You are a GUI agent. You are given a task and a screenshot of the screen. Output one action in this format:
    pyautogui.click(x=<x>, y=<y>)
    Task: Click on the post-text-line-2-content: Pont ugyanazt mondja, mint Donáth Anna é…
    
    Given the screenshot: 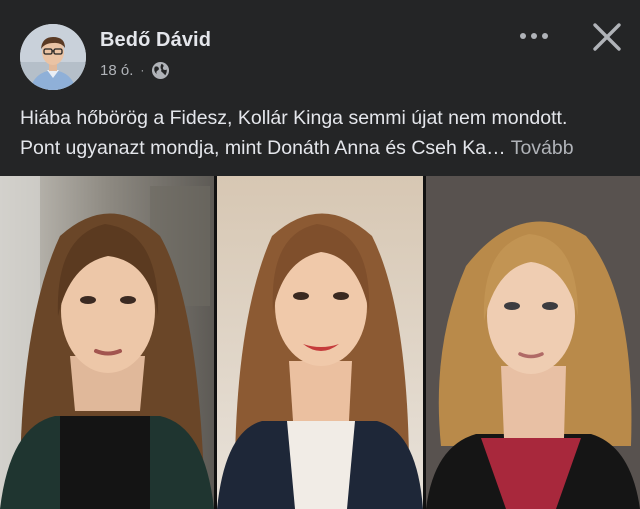 What is the action you would take?
    pyautogui.click(x=263, y=148)
    